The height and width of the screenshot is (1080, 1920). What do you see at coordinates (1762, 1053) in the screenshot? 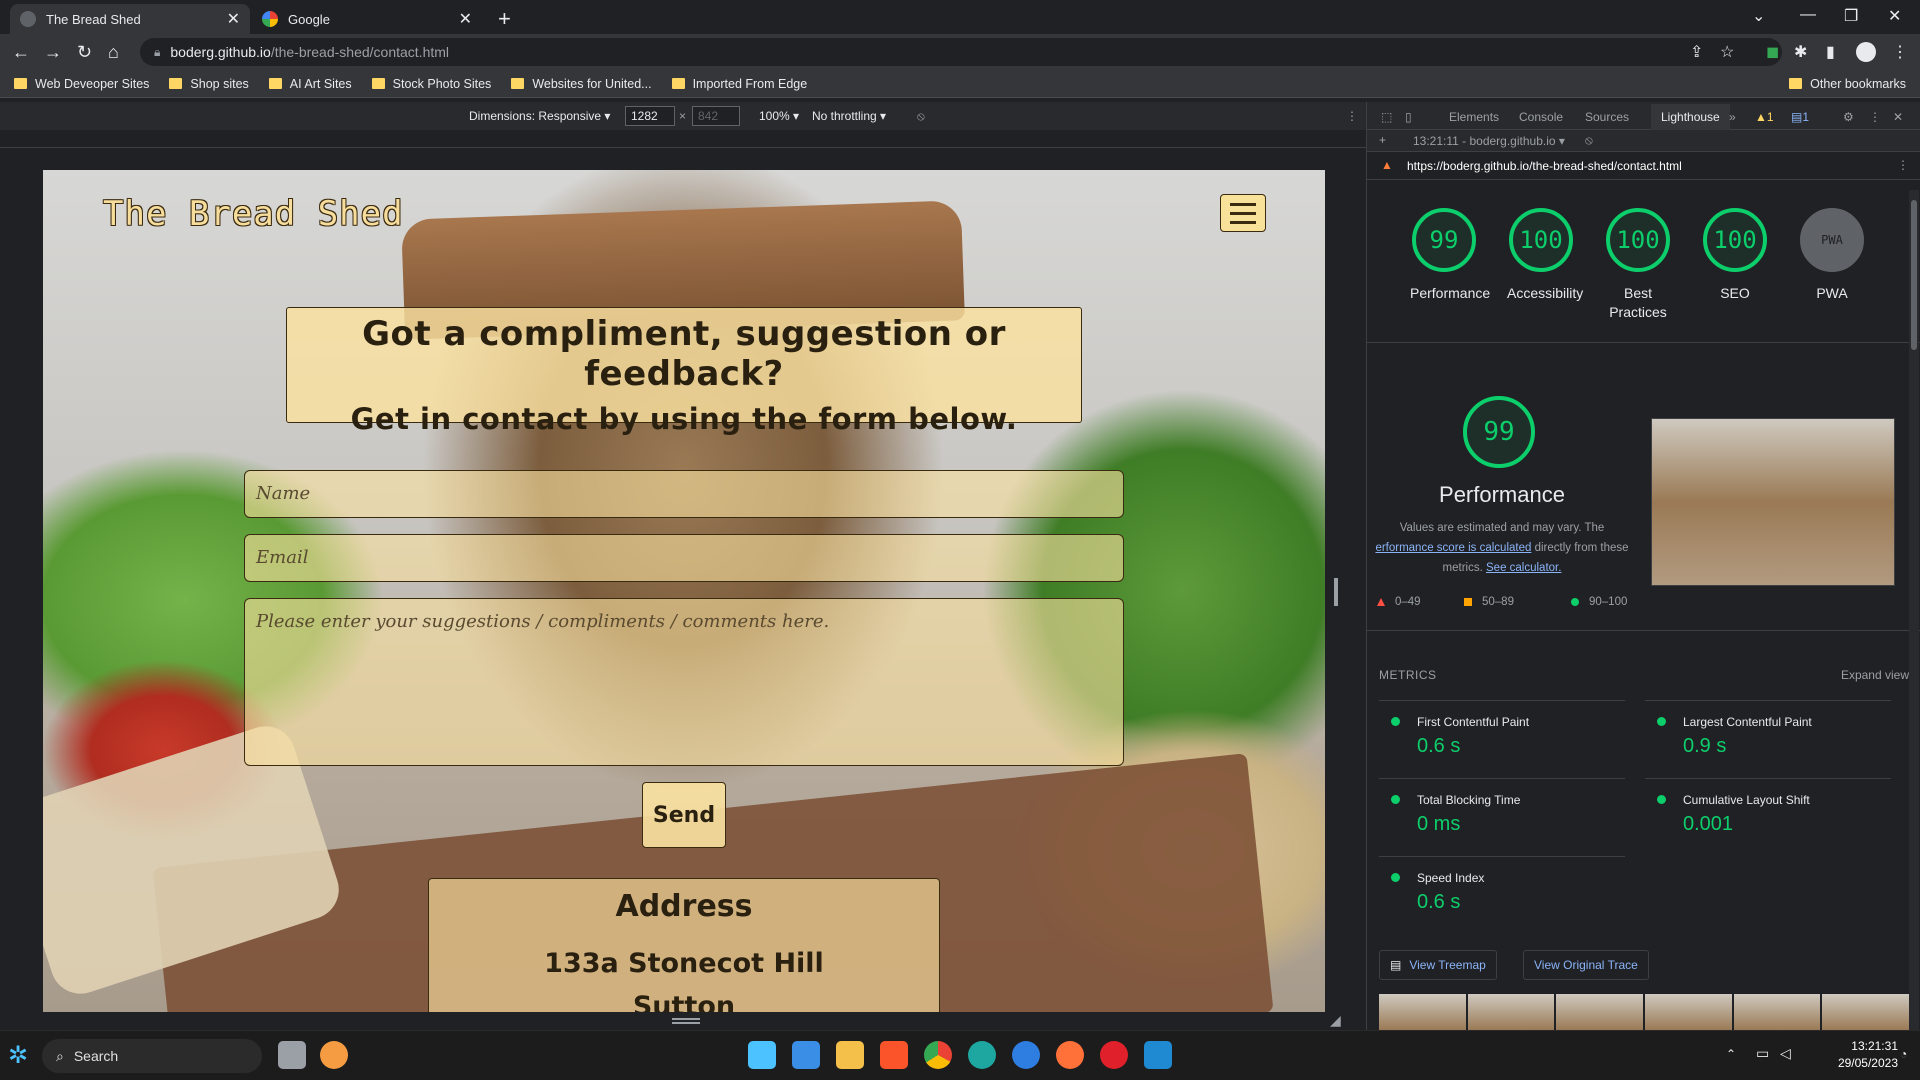
I see `network-icon: ▭` at bounding box center [1762, 1053].